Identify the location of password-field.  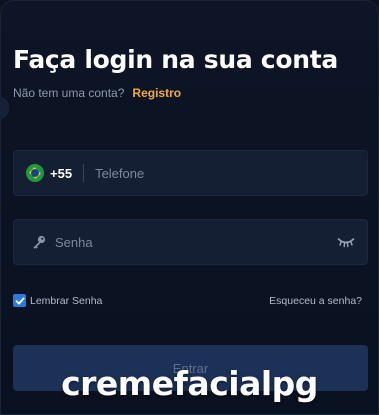
(190, 242).